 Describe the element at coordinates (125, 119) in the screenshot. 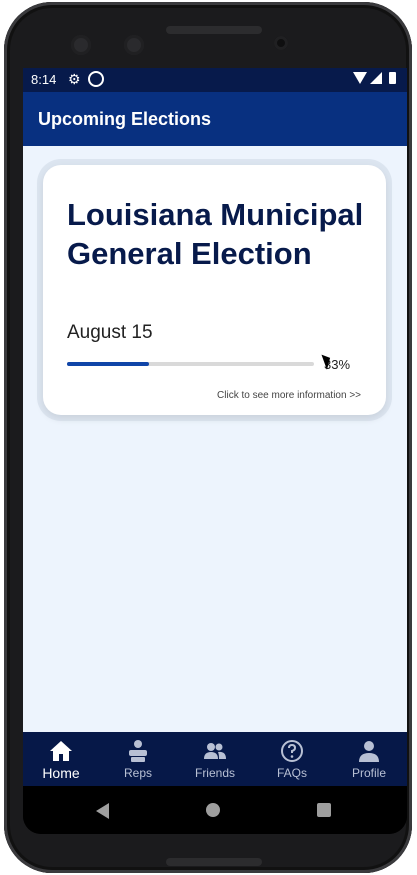

I see `page-title: Upcoming Elections` at that location.